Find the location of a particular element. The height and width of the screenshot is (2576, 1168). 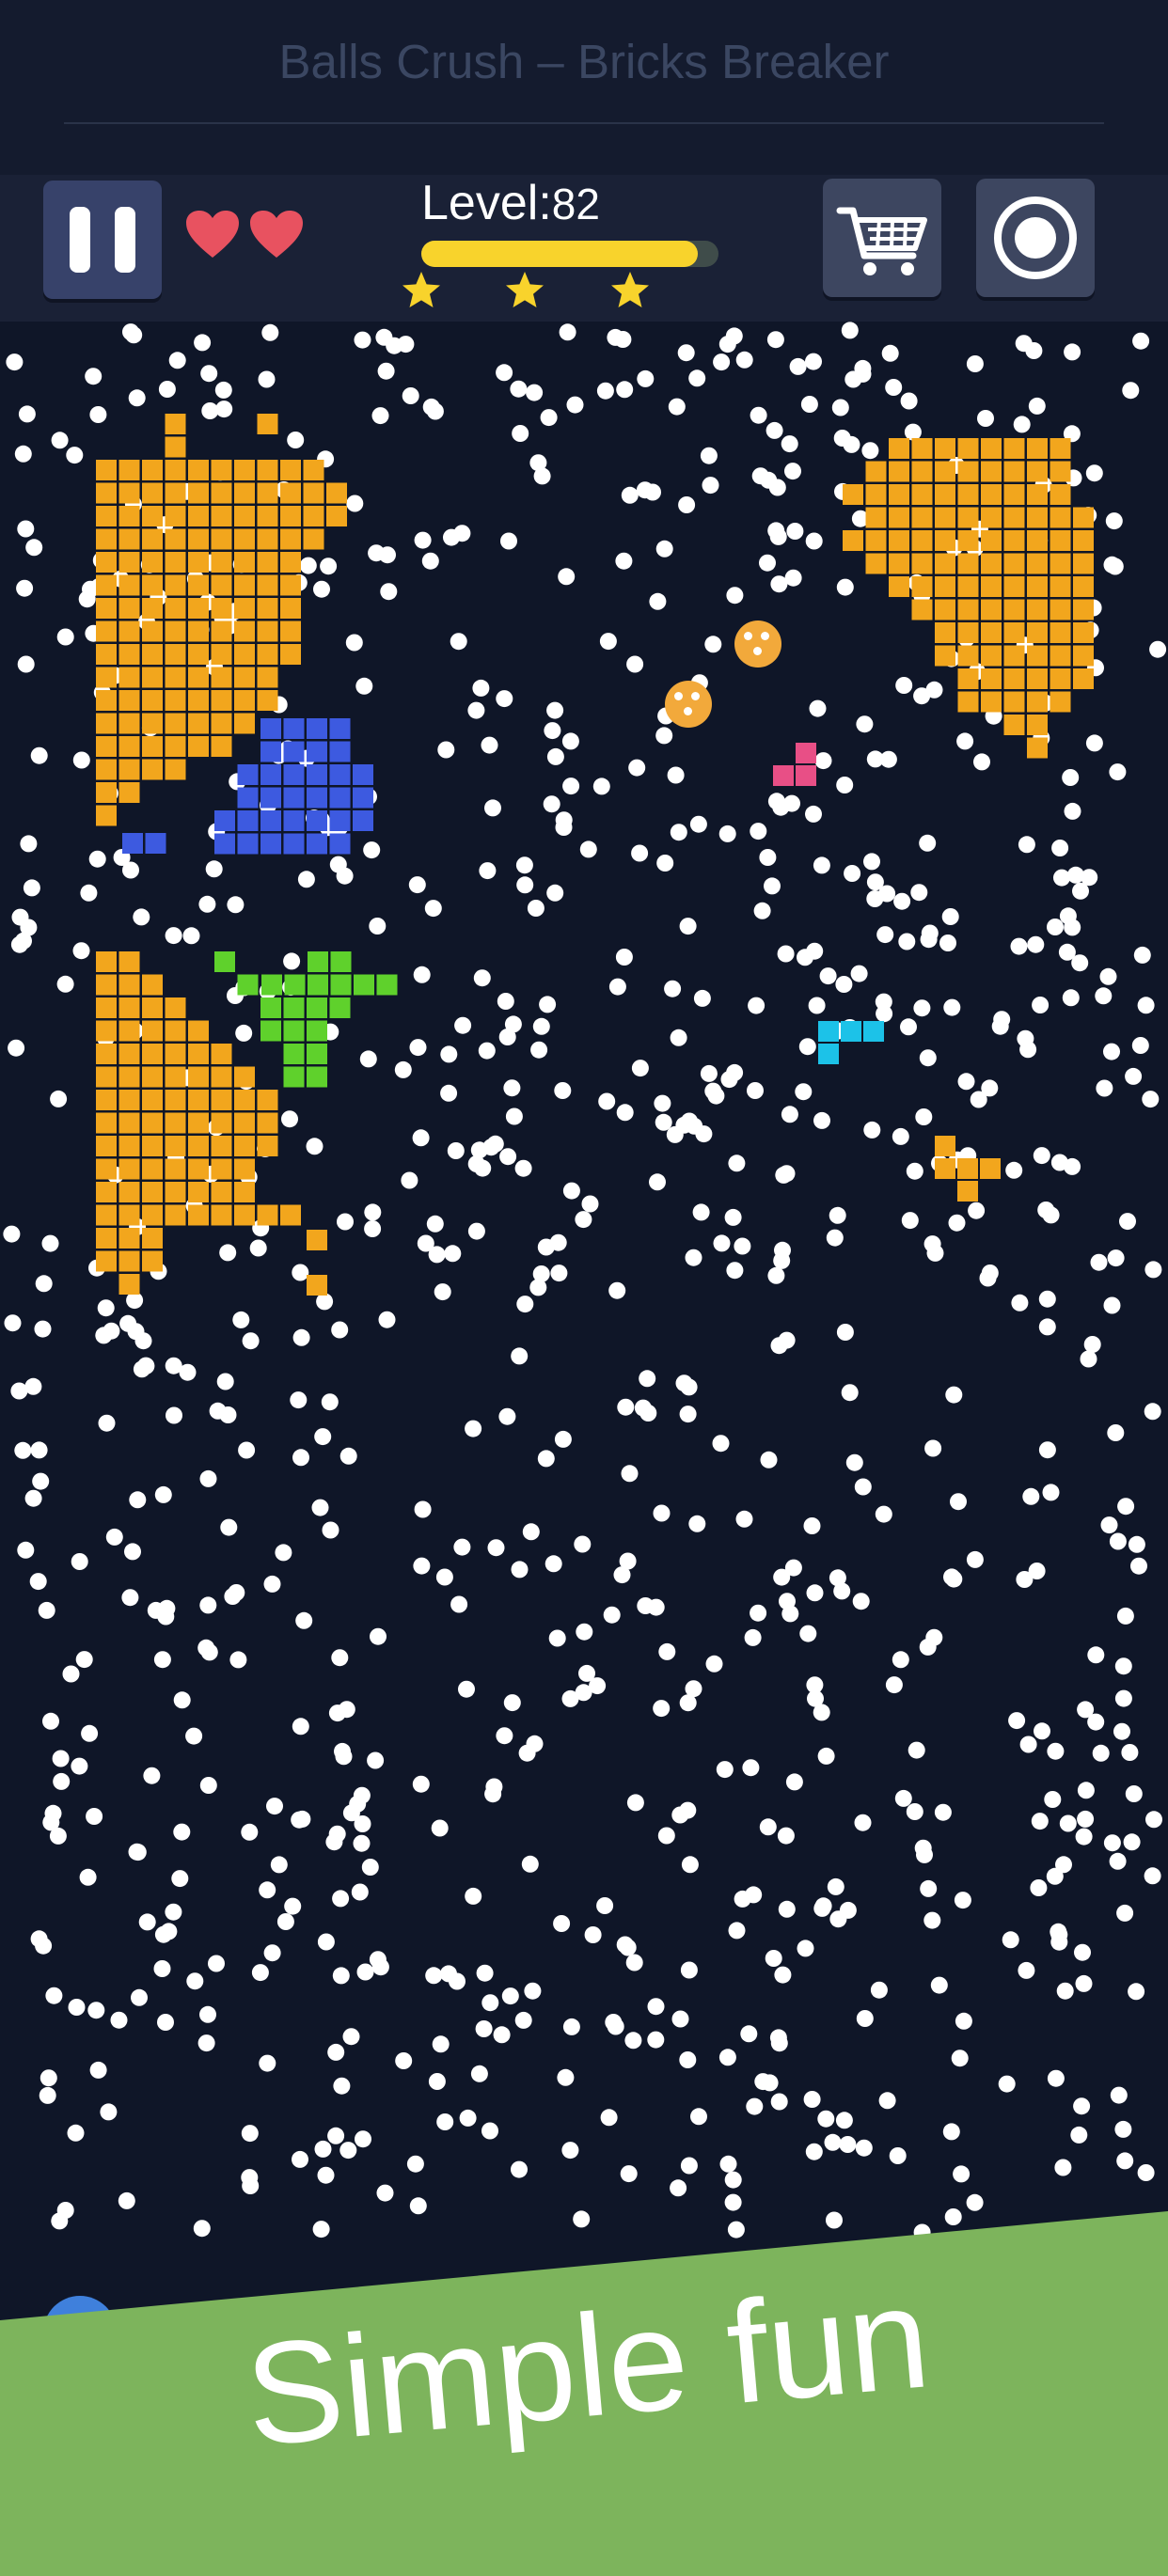

hud-bar: Level:82 is located at coordinates (584, 249).